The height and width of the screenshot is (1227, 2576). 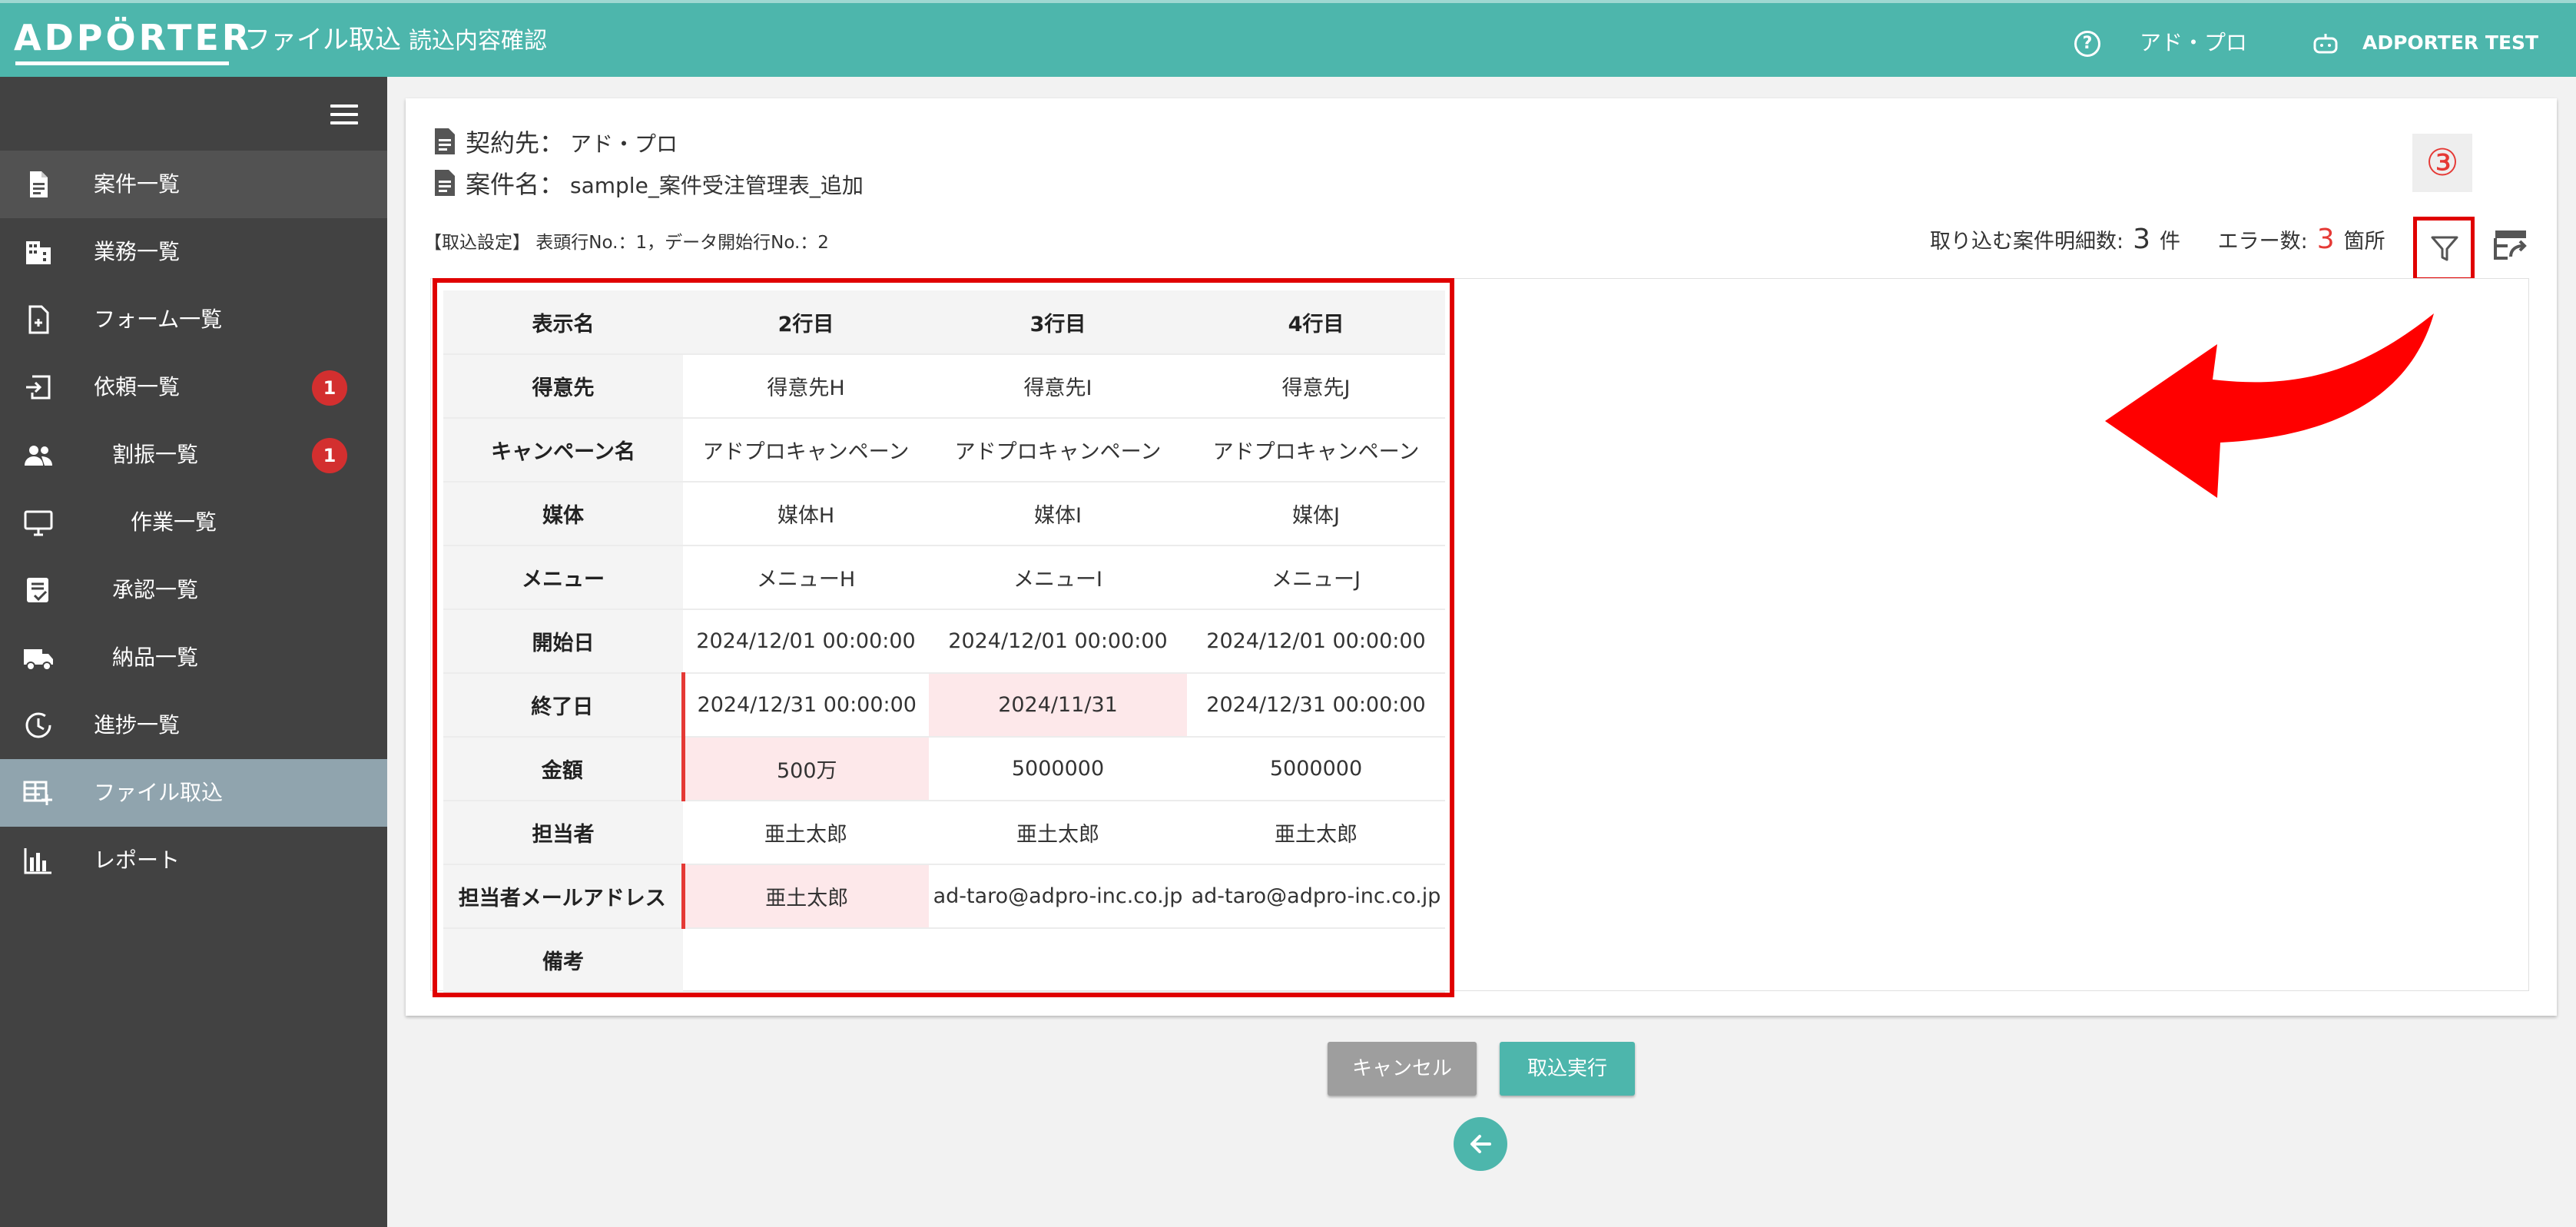 I want to click on table-cell: 得意先I, so click(x=1058, y=386).